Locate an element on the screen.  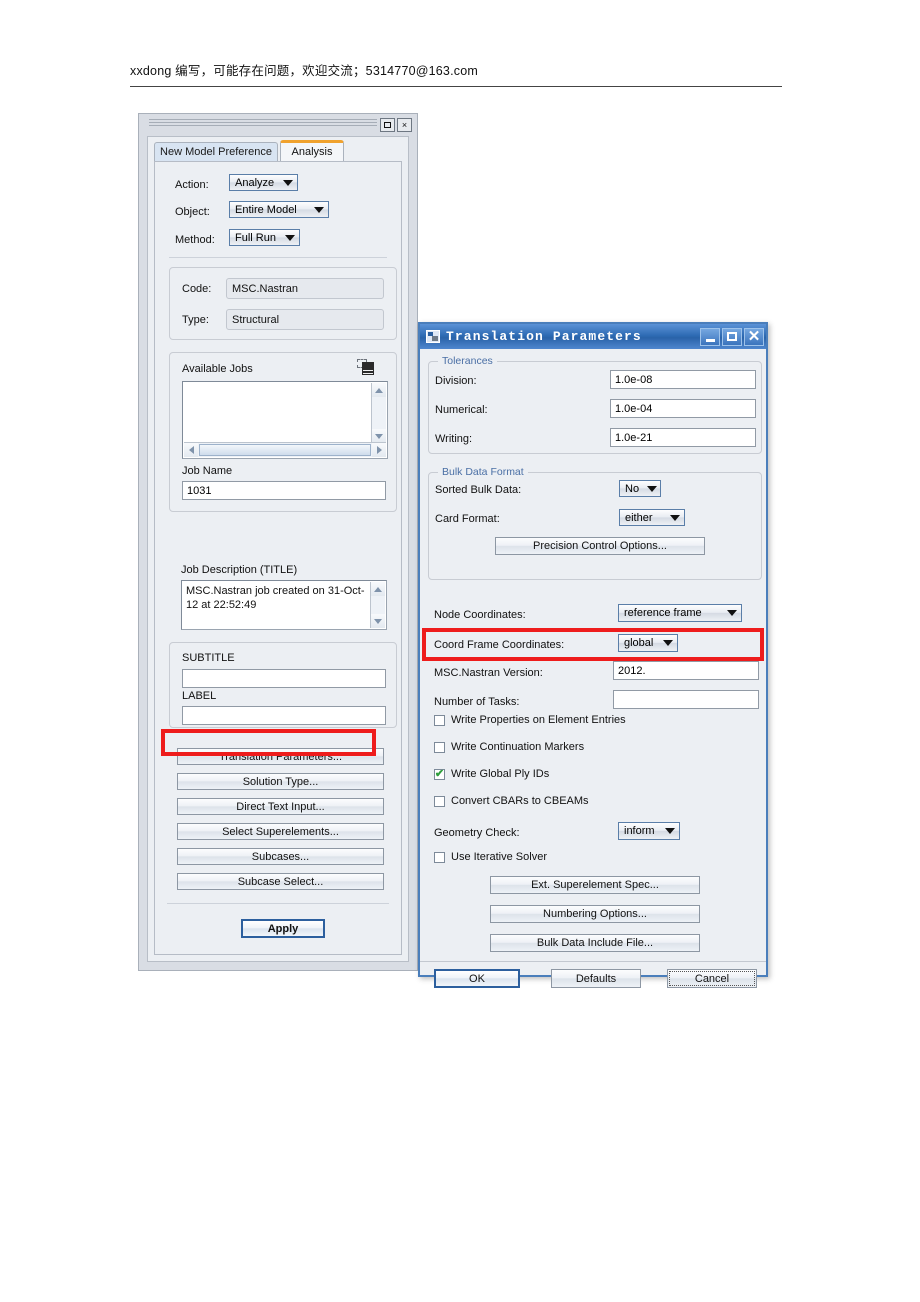
geometry-check-label: Geometry Check: is located at coordinates (477, 833).